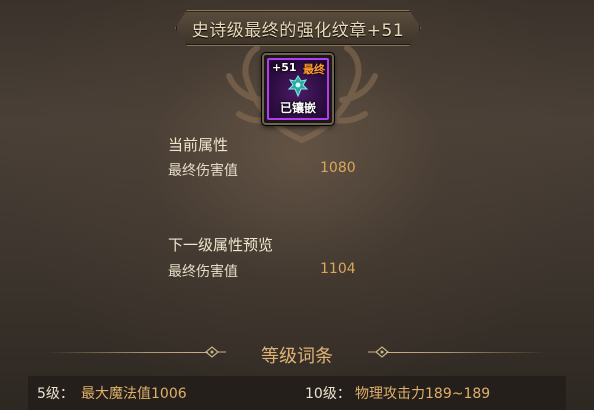  What do you see at coordinates (297, 356) in the screenshot?
I see `level-entries-heading: 等级词条` at bounding box center [297, 356].